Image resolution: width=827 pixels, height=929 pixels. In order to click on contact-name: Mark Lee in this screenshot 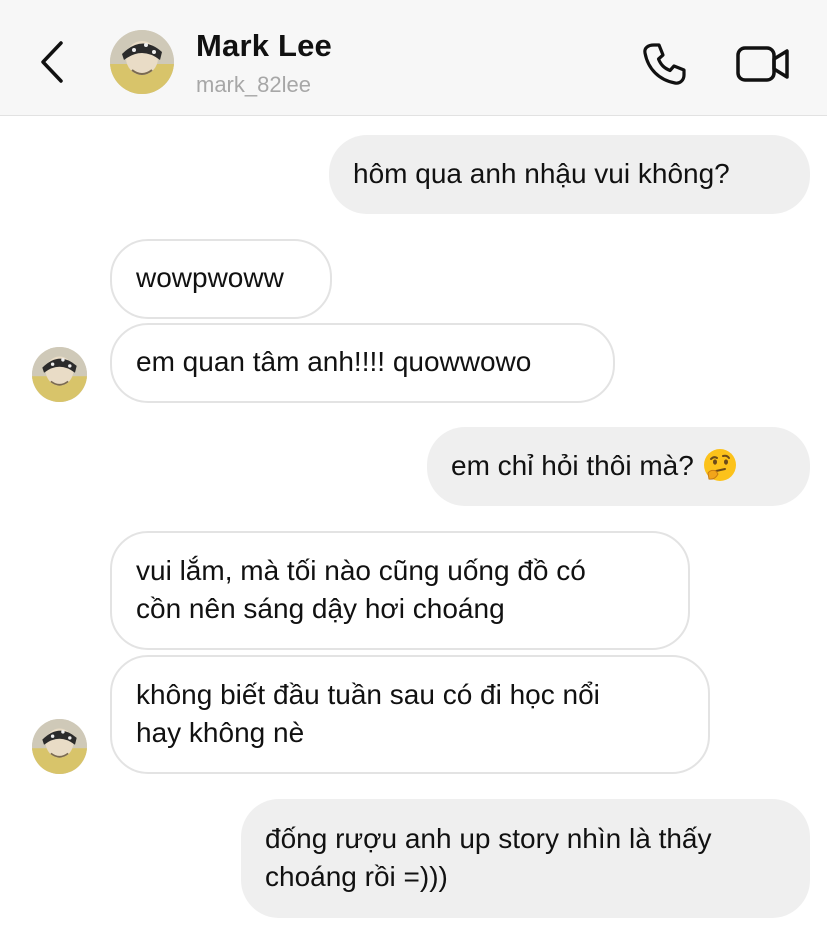, I will do `click(264, 46)`.